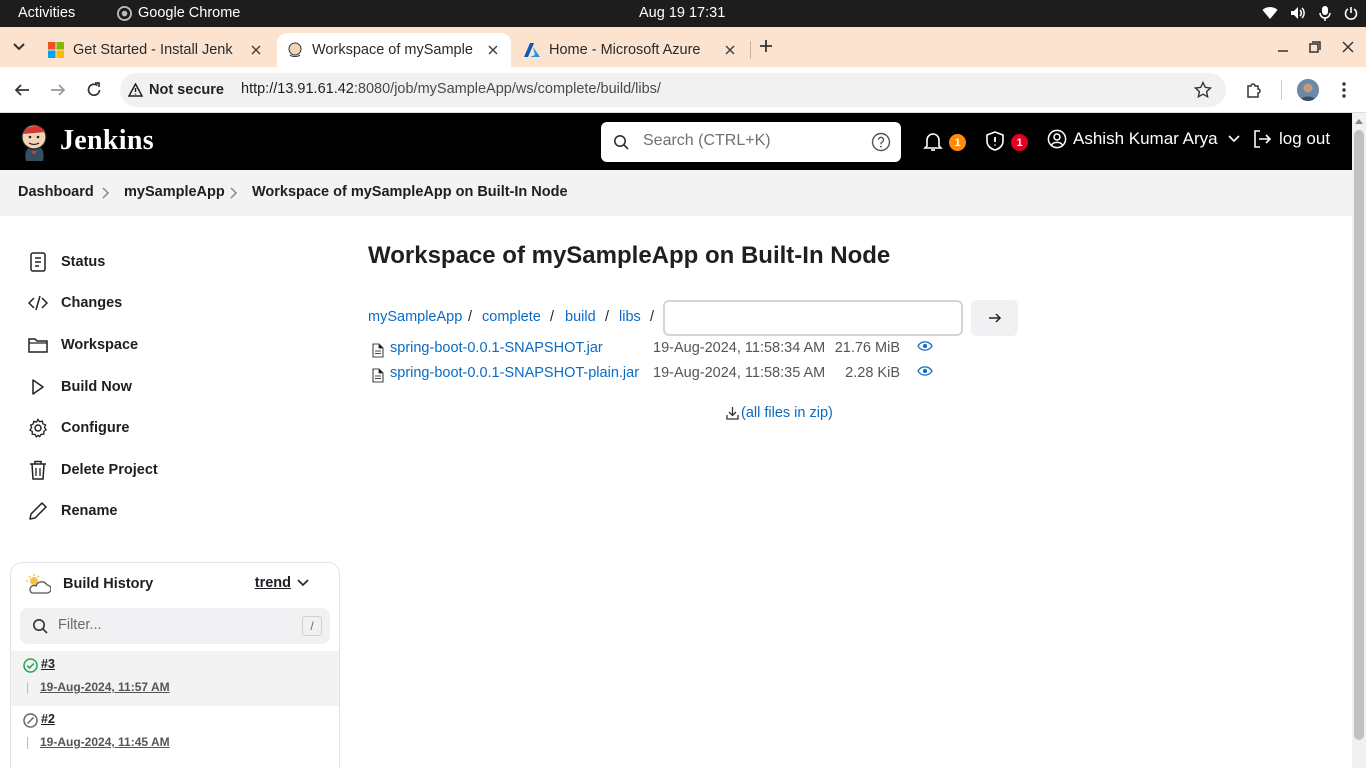 The height and width of the screenshot is (768, 1366). Describe the element at coordinates (1019, 142) in the screenshot. I see `security-badge: 1` at that location.